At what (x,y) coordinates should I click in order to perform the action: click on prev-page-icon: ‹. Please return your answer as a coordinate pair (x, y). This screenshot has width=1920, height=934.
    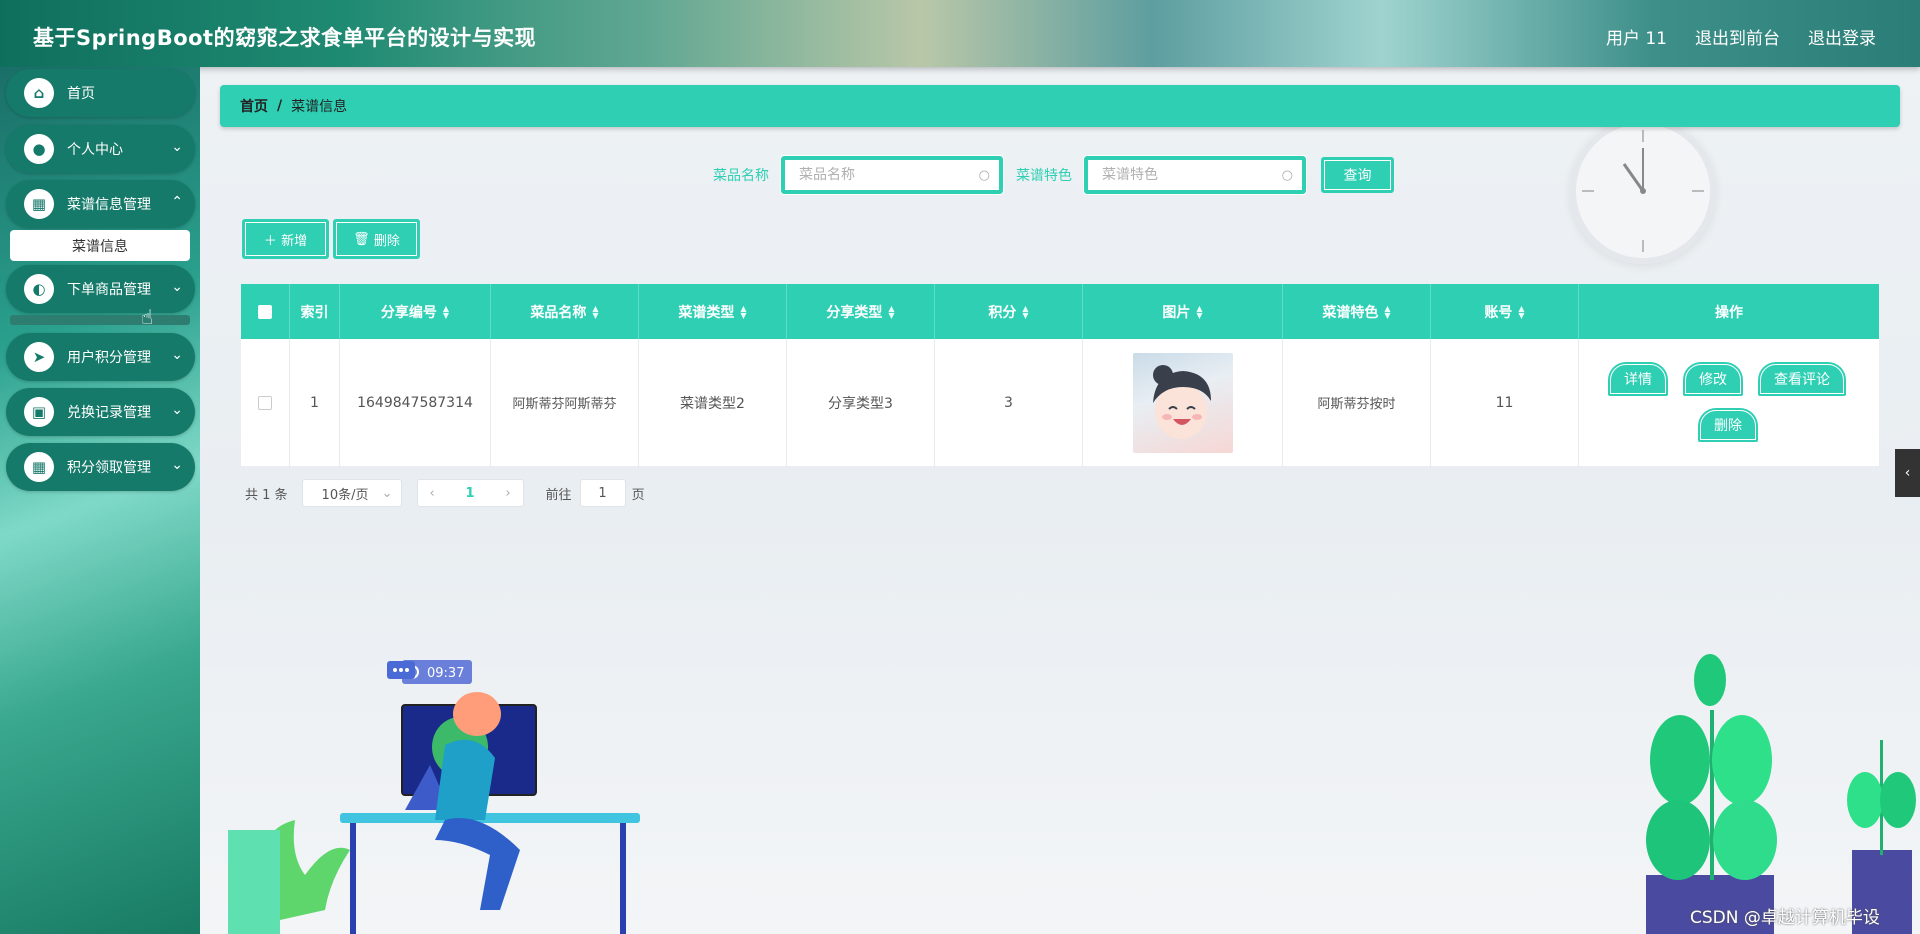
    Looking at the image, I should click on (432, 493).